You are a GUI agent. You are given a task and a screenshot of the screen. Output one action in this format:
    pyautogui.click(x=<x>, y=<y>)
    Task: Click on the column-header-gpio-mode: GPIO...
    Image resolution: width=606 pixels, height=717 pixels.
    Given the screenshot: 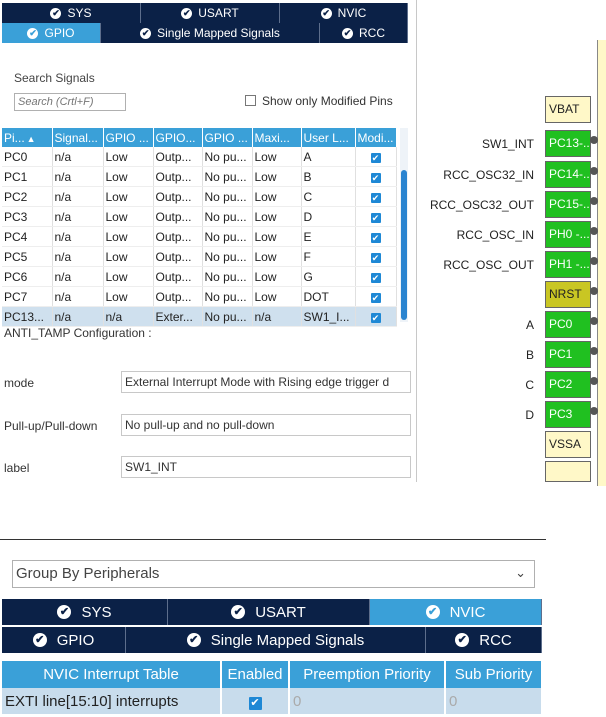 What is the action you would take?
    pyautogui.click(x=178, y=137)
    